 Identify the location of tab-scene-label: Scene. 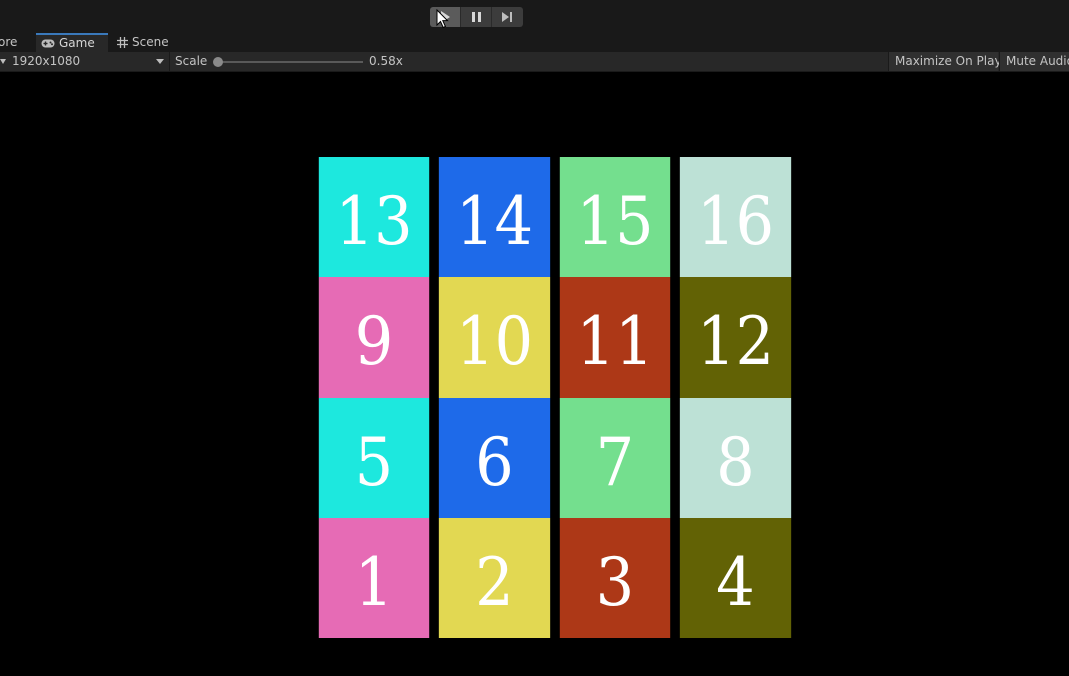
(150, 42).